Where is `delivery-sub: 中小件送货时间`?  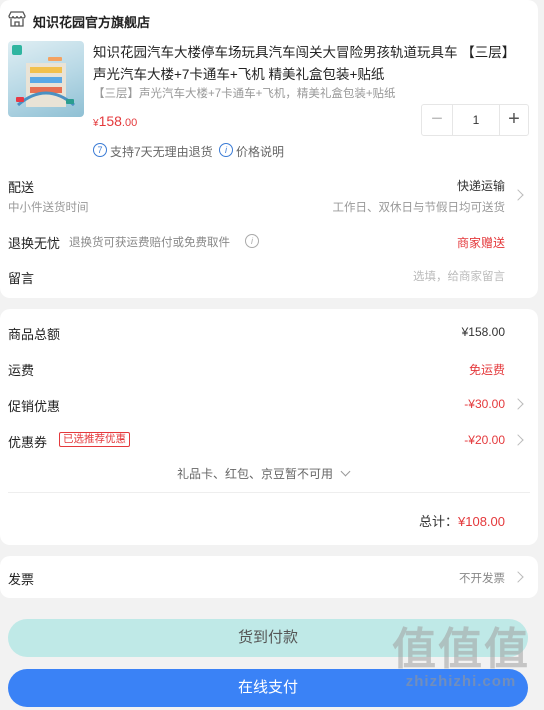
delivery-sub: 中小件送货时间 is located at coordinates (48, 208).